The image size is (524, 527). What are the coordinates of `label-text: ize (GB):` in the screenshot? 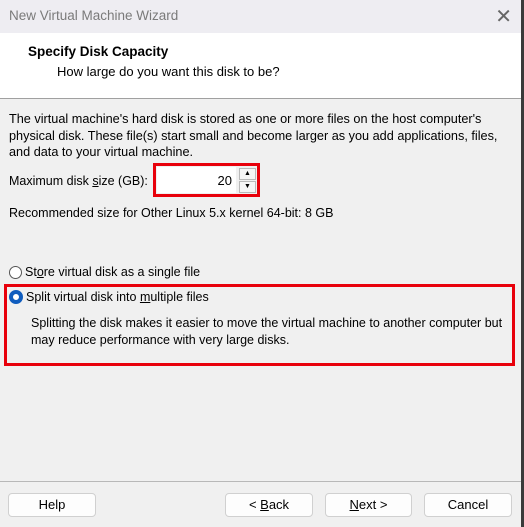 It's located at (123, 181).